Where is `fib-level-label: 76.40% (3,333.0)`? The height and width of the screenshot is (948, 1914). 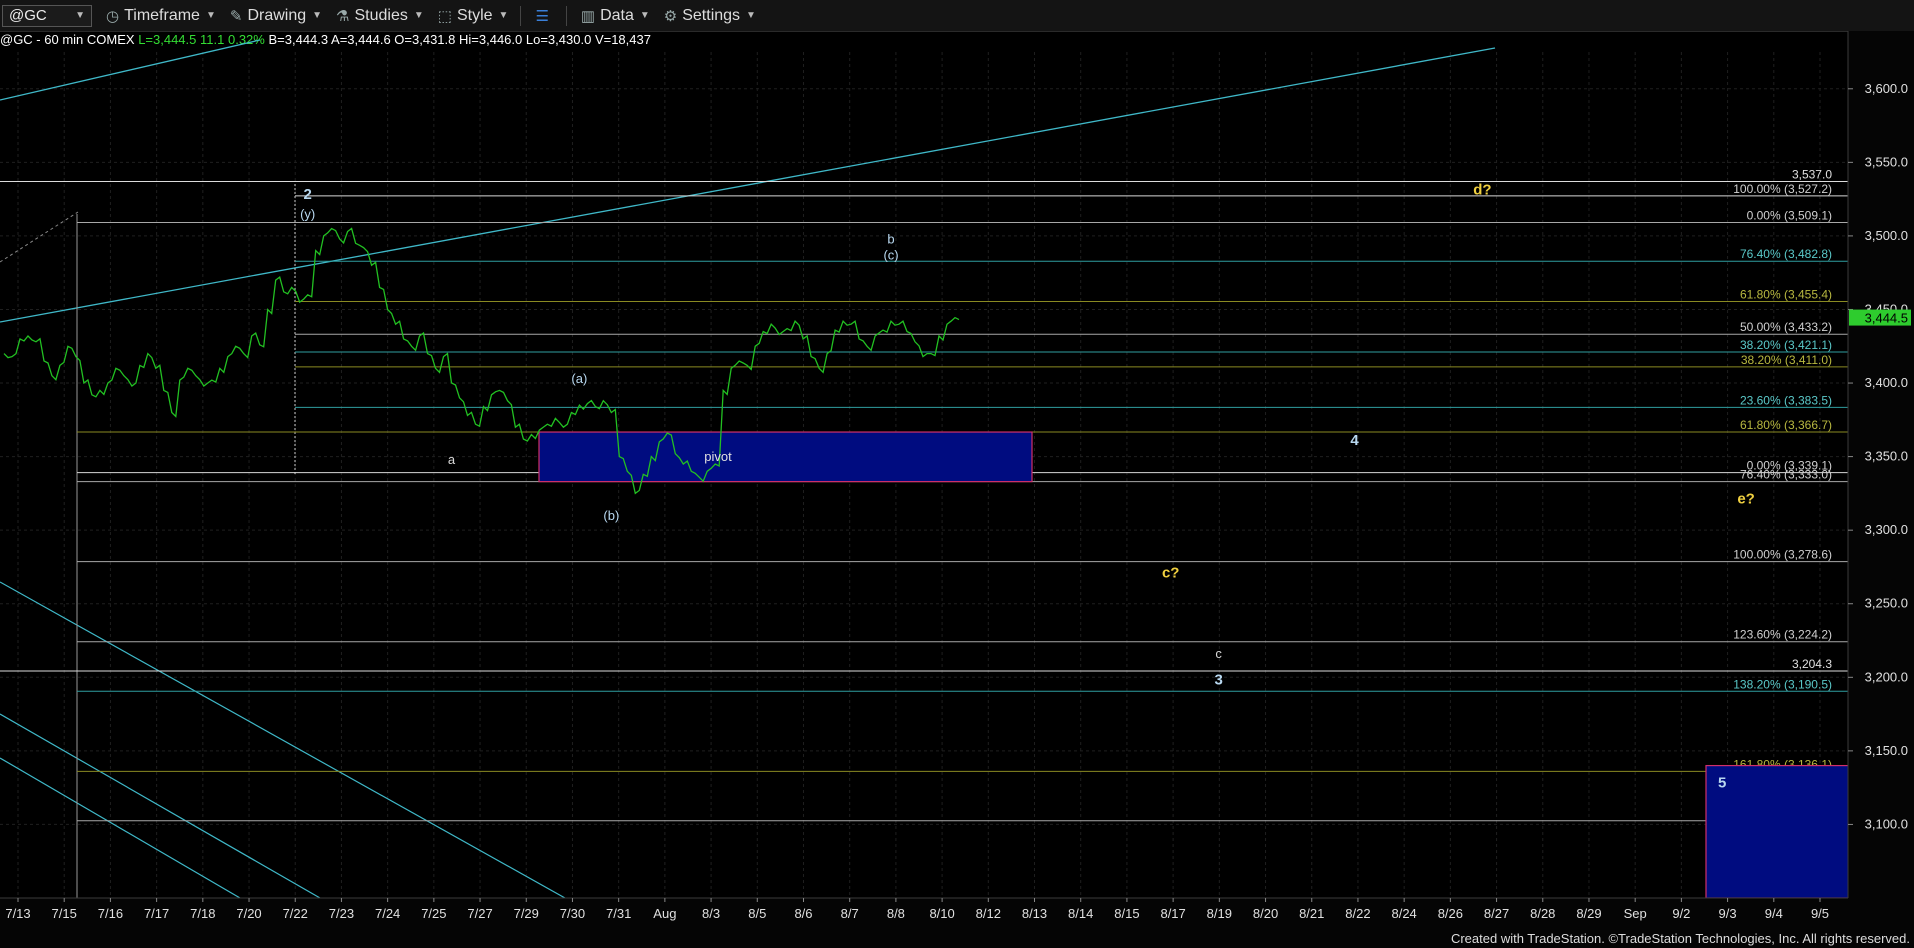
fib-level-label: 76.40% (3,333.0) is located at coordinates (1786, 475).